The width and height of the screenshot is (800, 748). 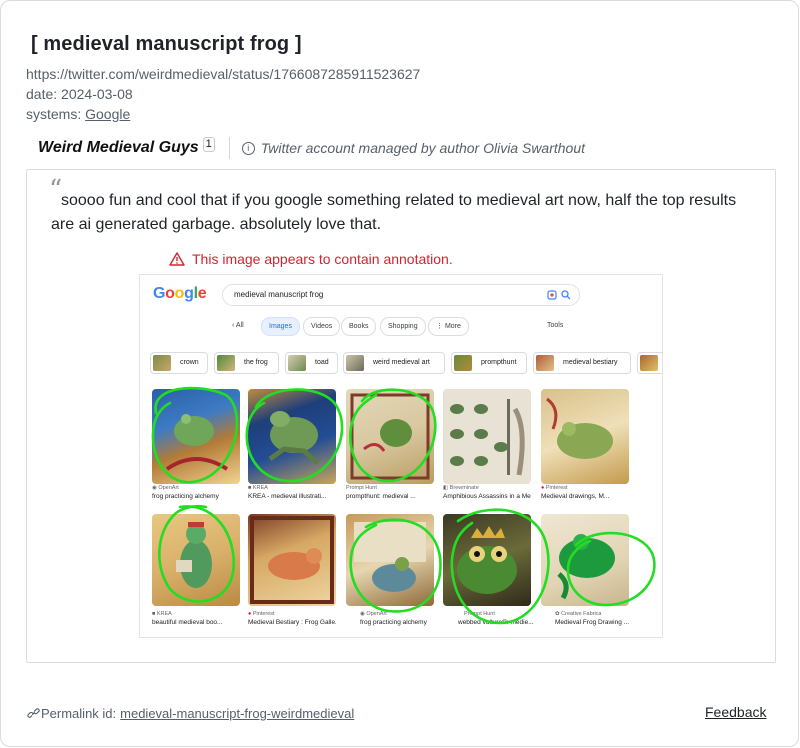 I want to click on result-source: ◧ Brewminate, so click(x=461, y=488).